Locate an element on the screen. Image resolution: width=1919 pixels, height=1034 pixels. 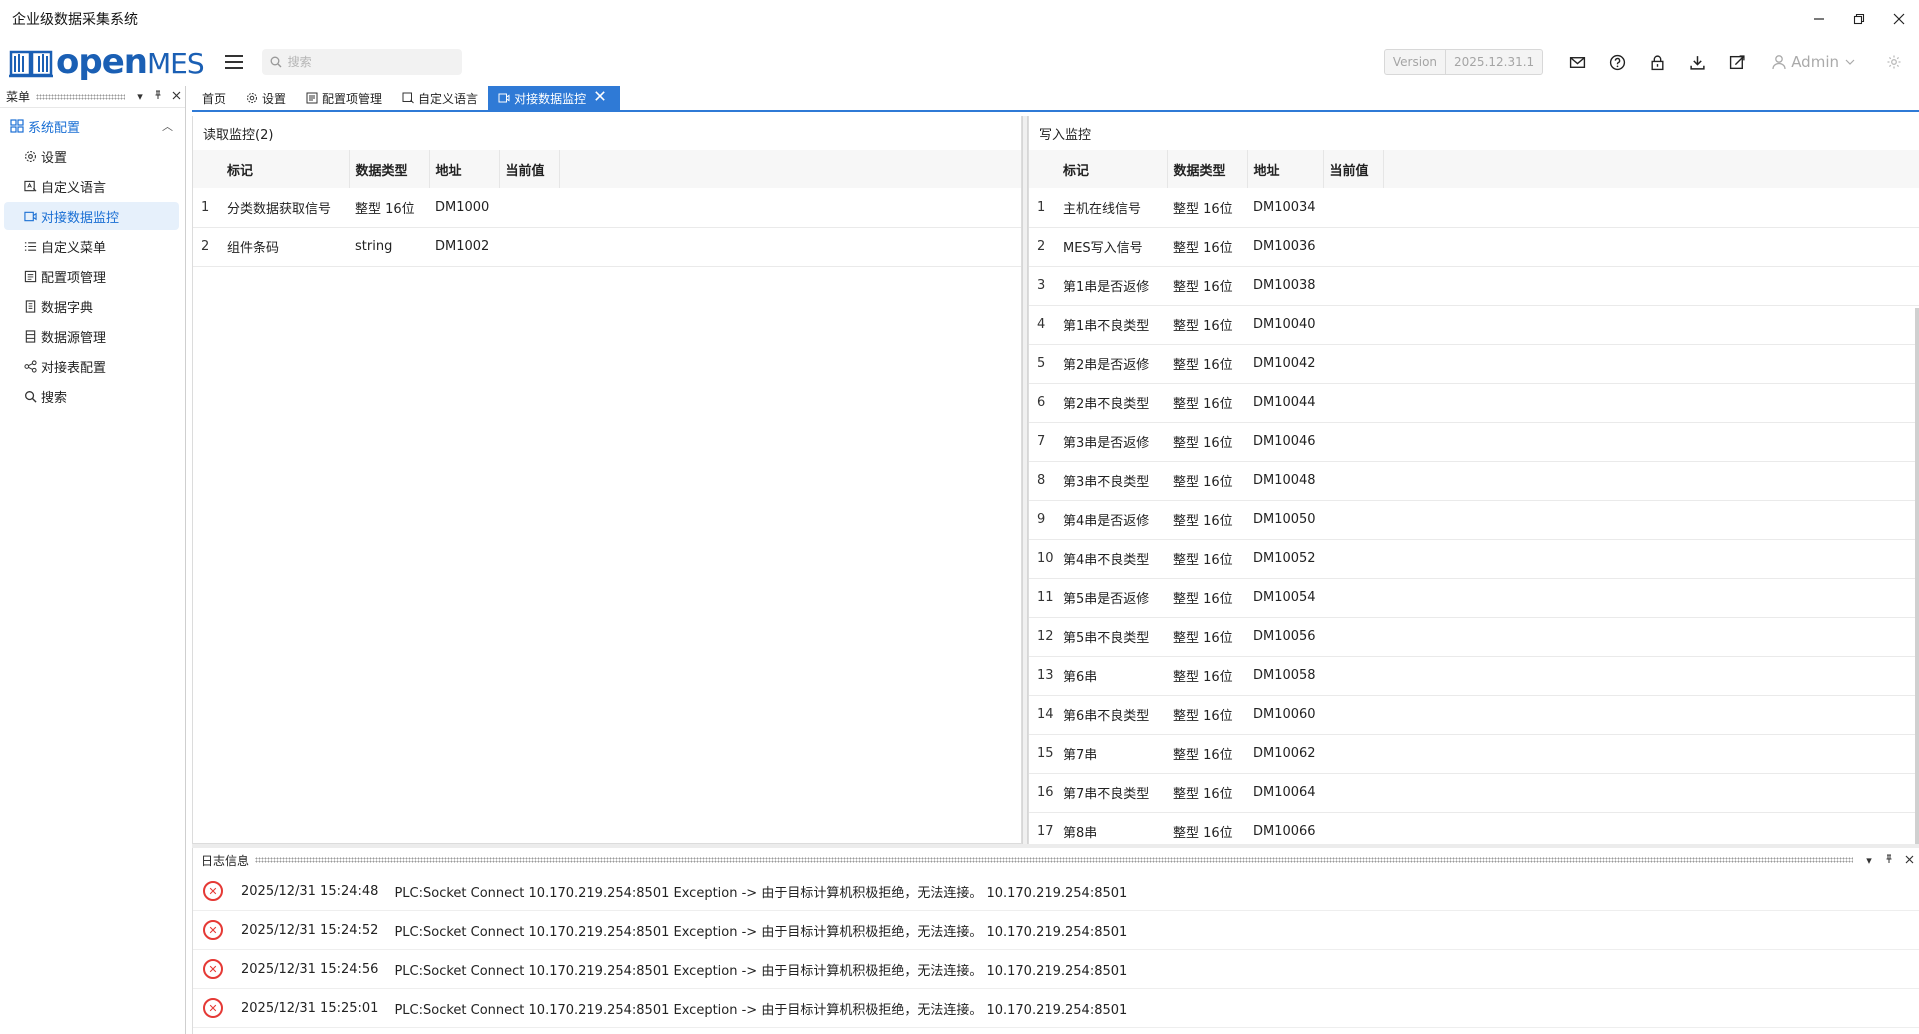
nav-item-settings: 设置 is located at coordinates (91, 156).